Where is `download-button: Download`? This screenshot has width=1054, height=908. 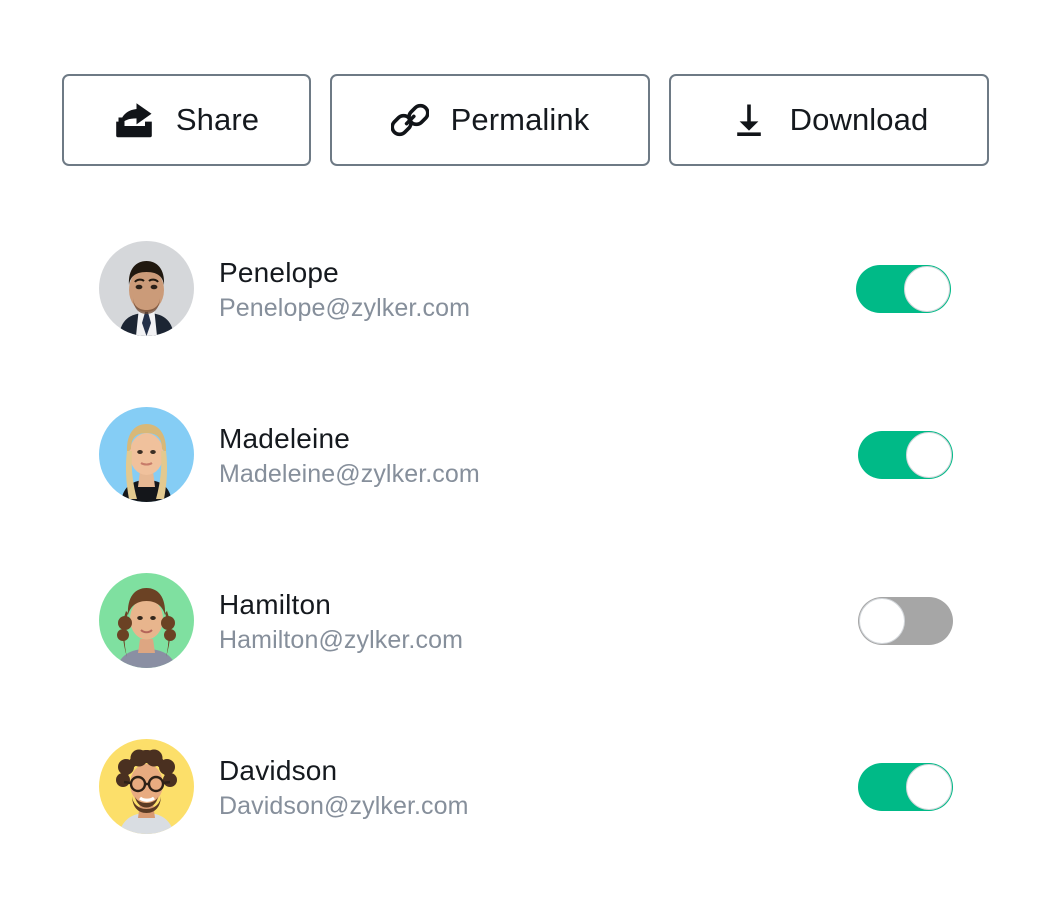 download-button: Download is located at coordinates (829, 120).